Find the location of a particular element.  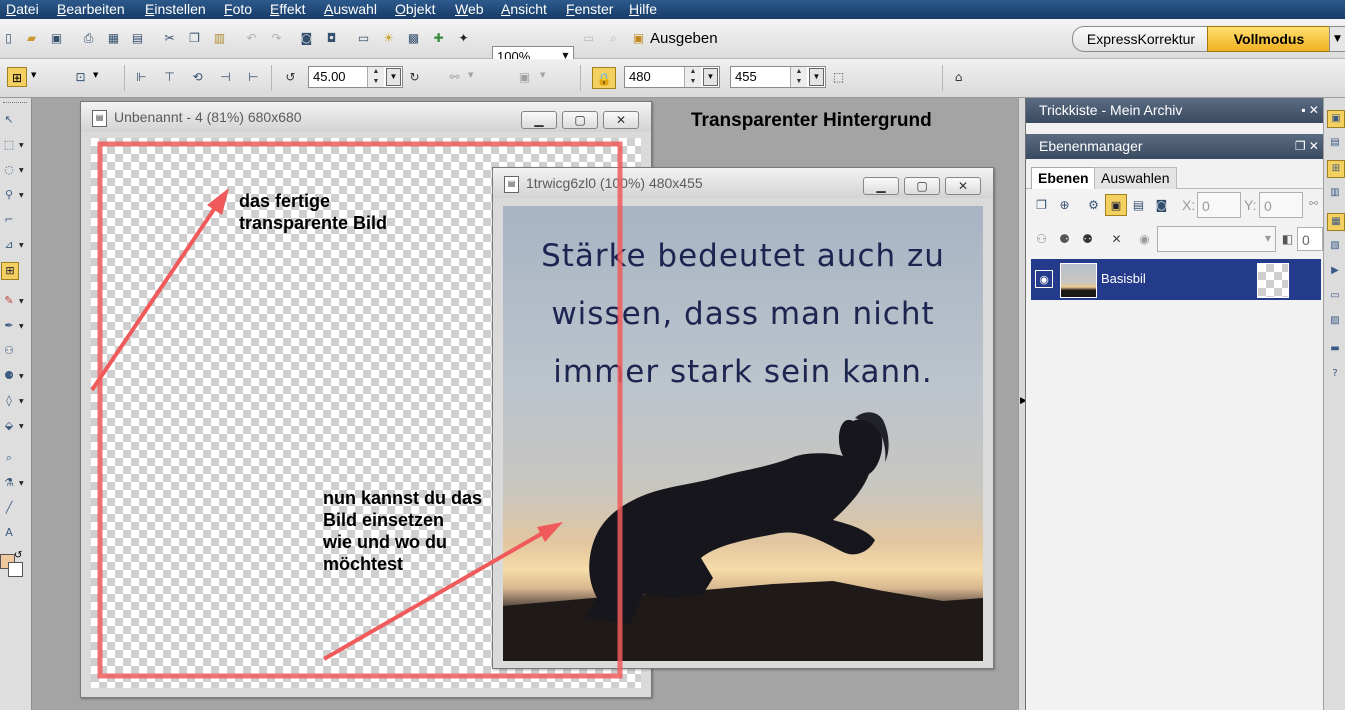

ebenenmanager-header: Ebenenmanager ❐ ✕ is located at coordinates (1175, 146).